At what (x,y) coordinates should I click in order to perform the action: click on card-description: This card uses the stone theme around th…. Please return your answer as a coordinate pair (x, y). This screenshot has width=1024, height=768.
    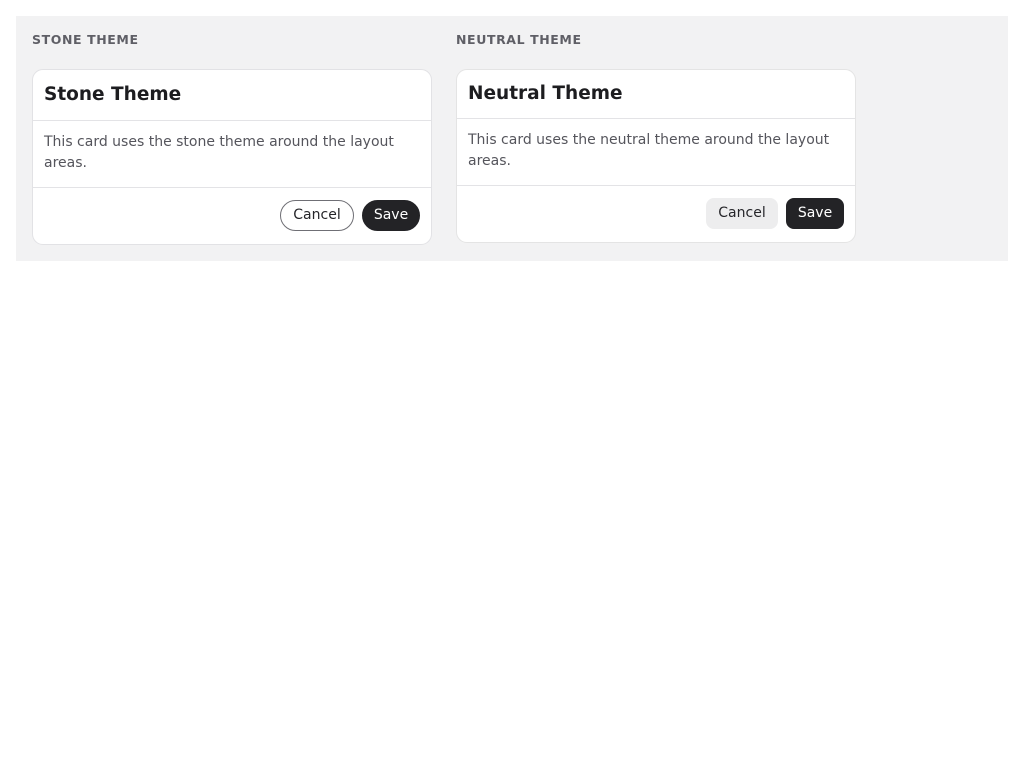
    Looking at the image, I should click on (219, 152).